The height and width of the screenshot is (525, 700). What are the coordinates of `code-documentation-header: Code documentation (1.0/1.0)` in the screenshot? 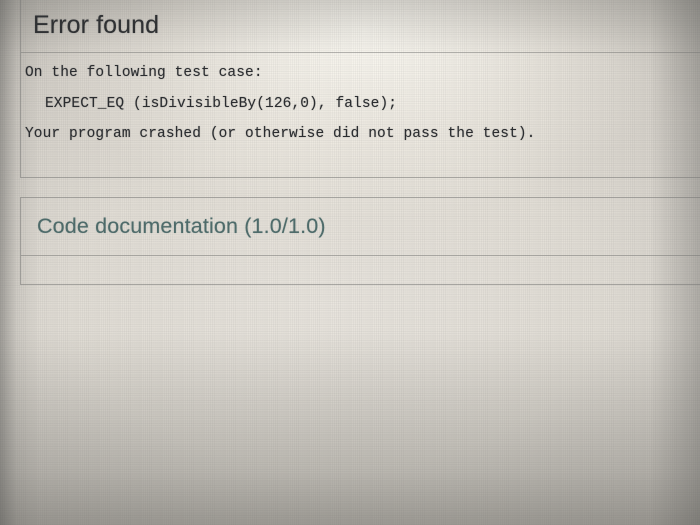 It's located at (360, 227).